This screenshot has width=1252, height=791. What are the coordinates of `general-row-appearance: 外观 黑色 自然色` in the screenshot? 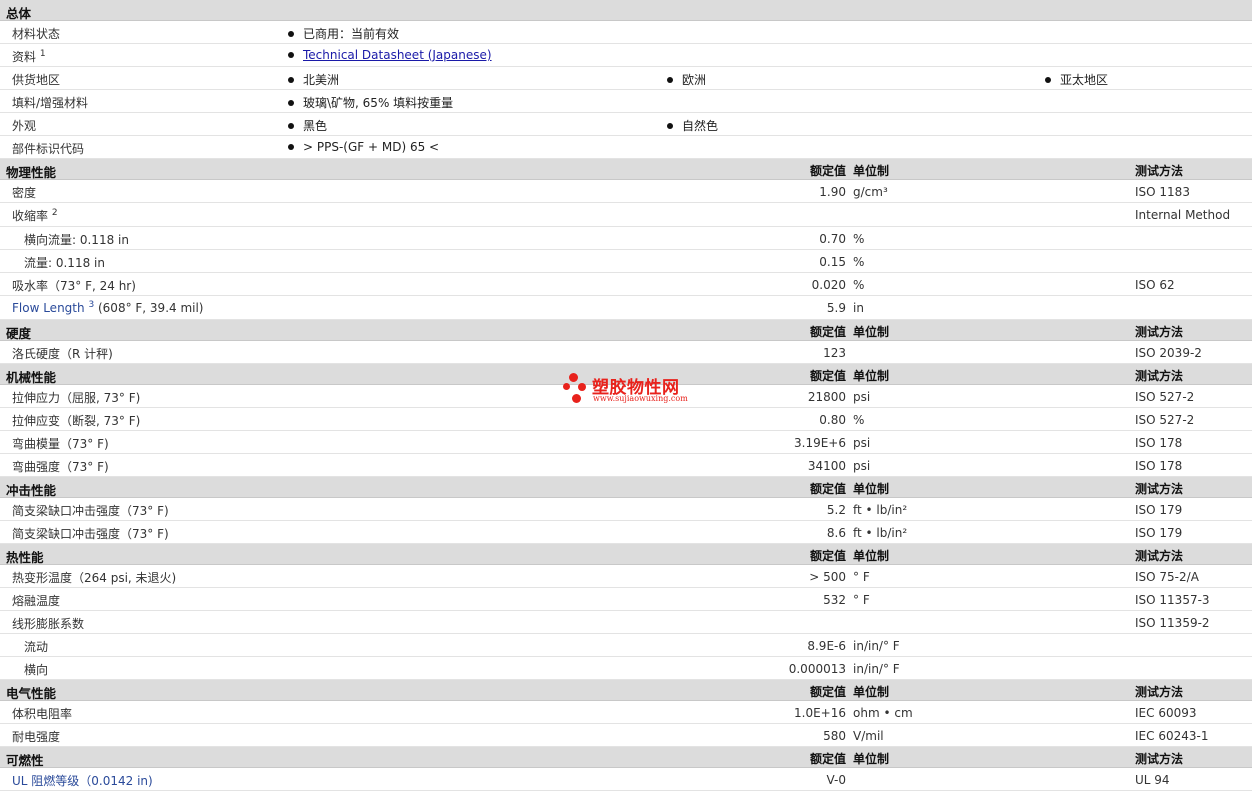 It's located at (626, 124).